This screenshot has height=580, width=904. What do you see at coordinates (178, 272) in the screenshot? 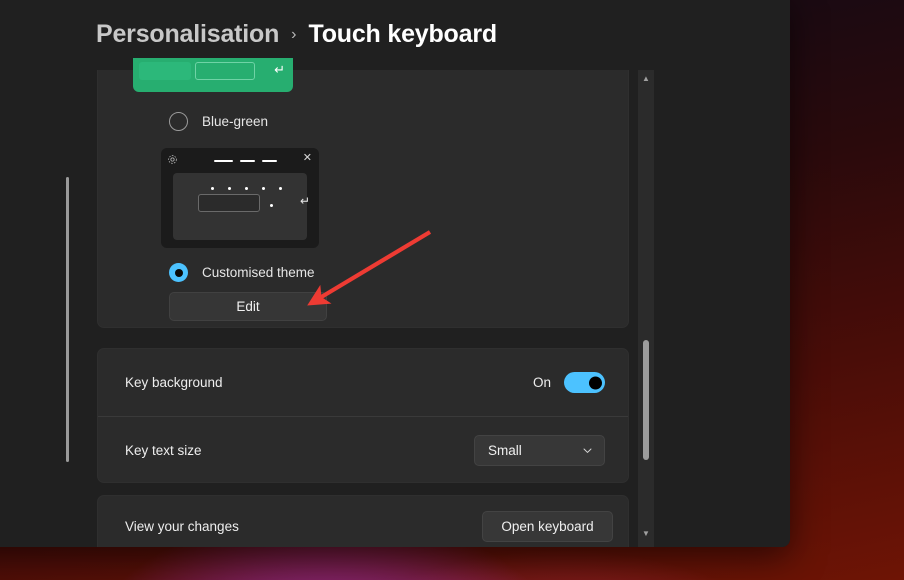
I see `radio-indicator-customised-theme` at bounding box center [178, 272].